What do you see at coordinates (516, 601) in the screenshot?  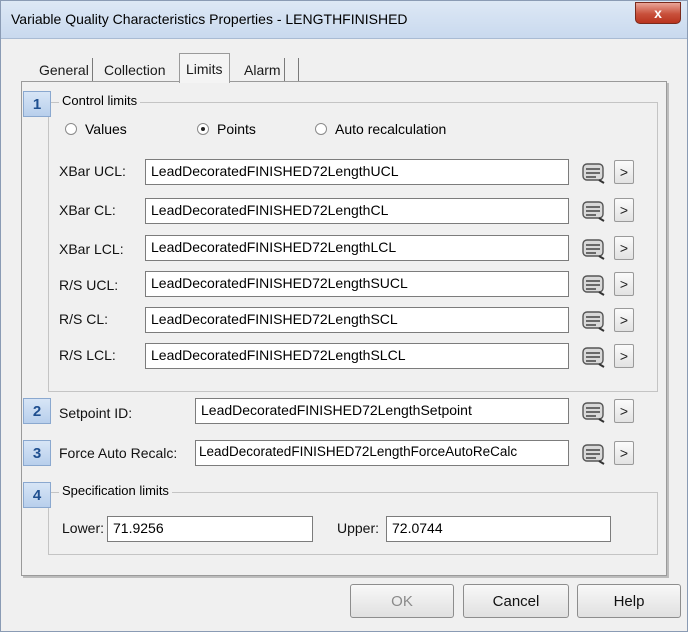 I see `cancel-button: Cancel` at bounding box center [516, 601].